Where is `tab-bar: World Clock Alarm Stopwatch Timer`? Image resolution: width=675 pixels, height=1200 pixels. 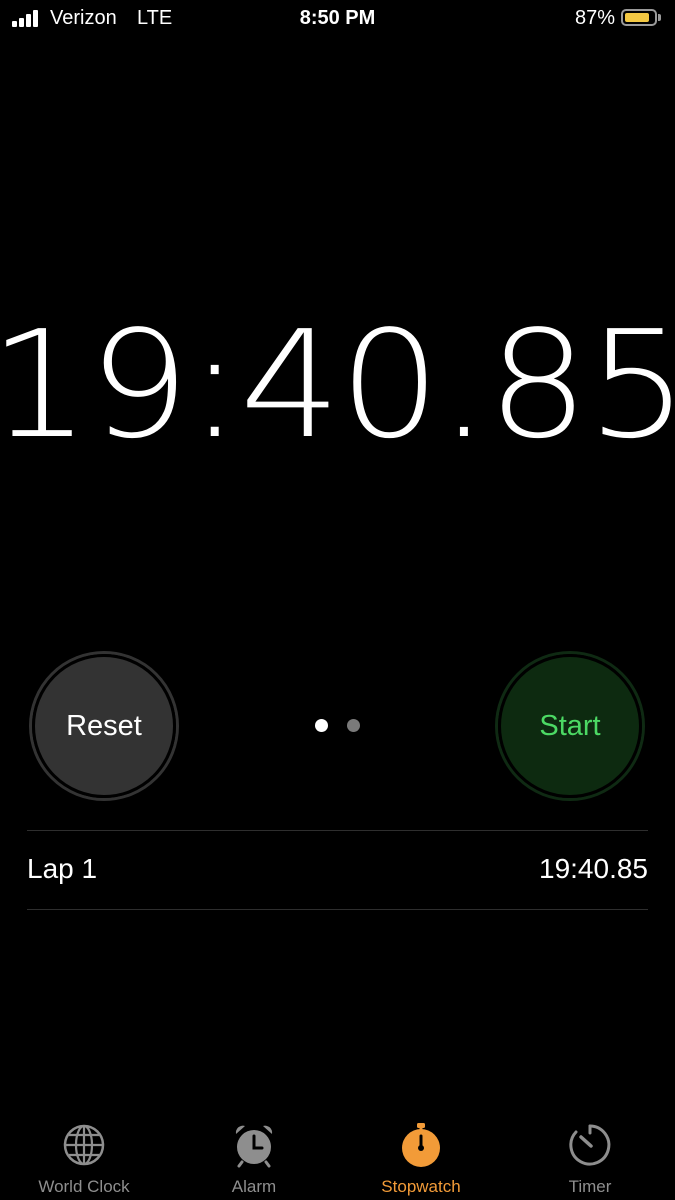 tab-bar: World Clock Alarm Stopwatch Timer is located at coordinates (337, 1155).